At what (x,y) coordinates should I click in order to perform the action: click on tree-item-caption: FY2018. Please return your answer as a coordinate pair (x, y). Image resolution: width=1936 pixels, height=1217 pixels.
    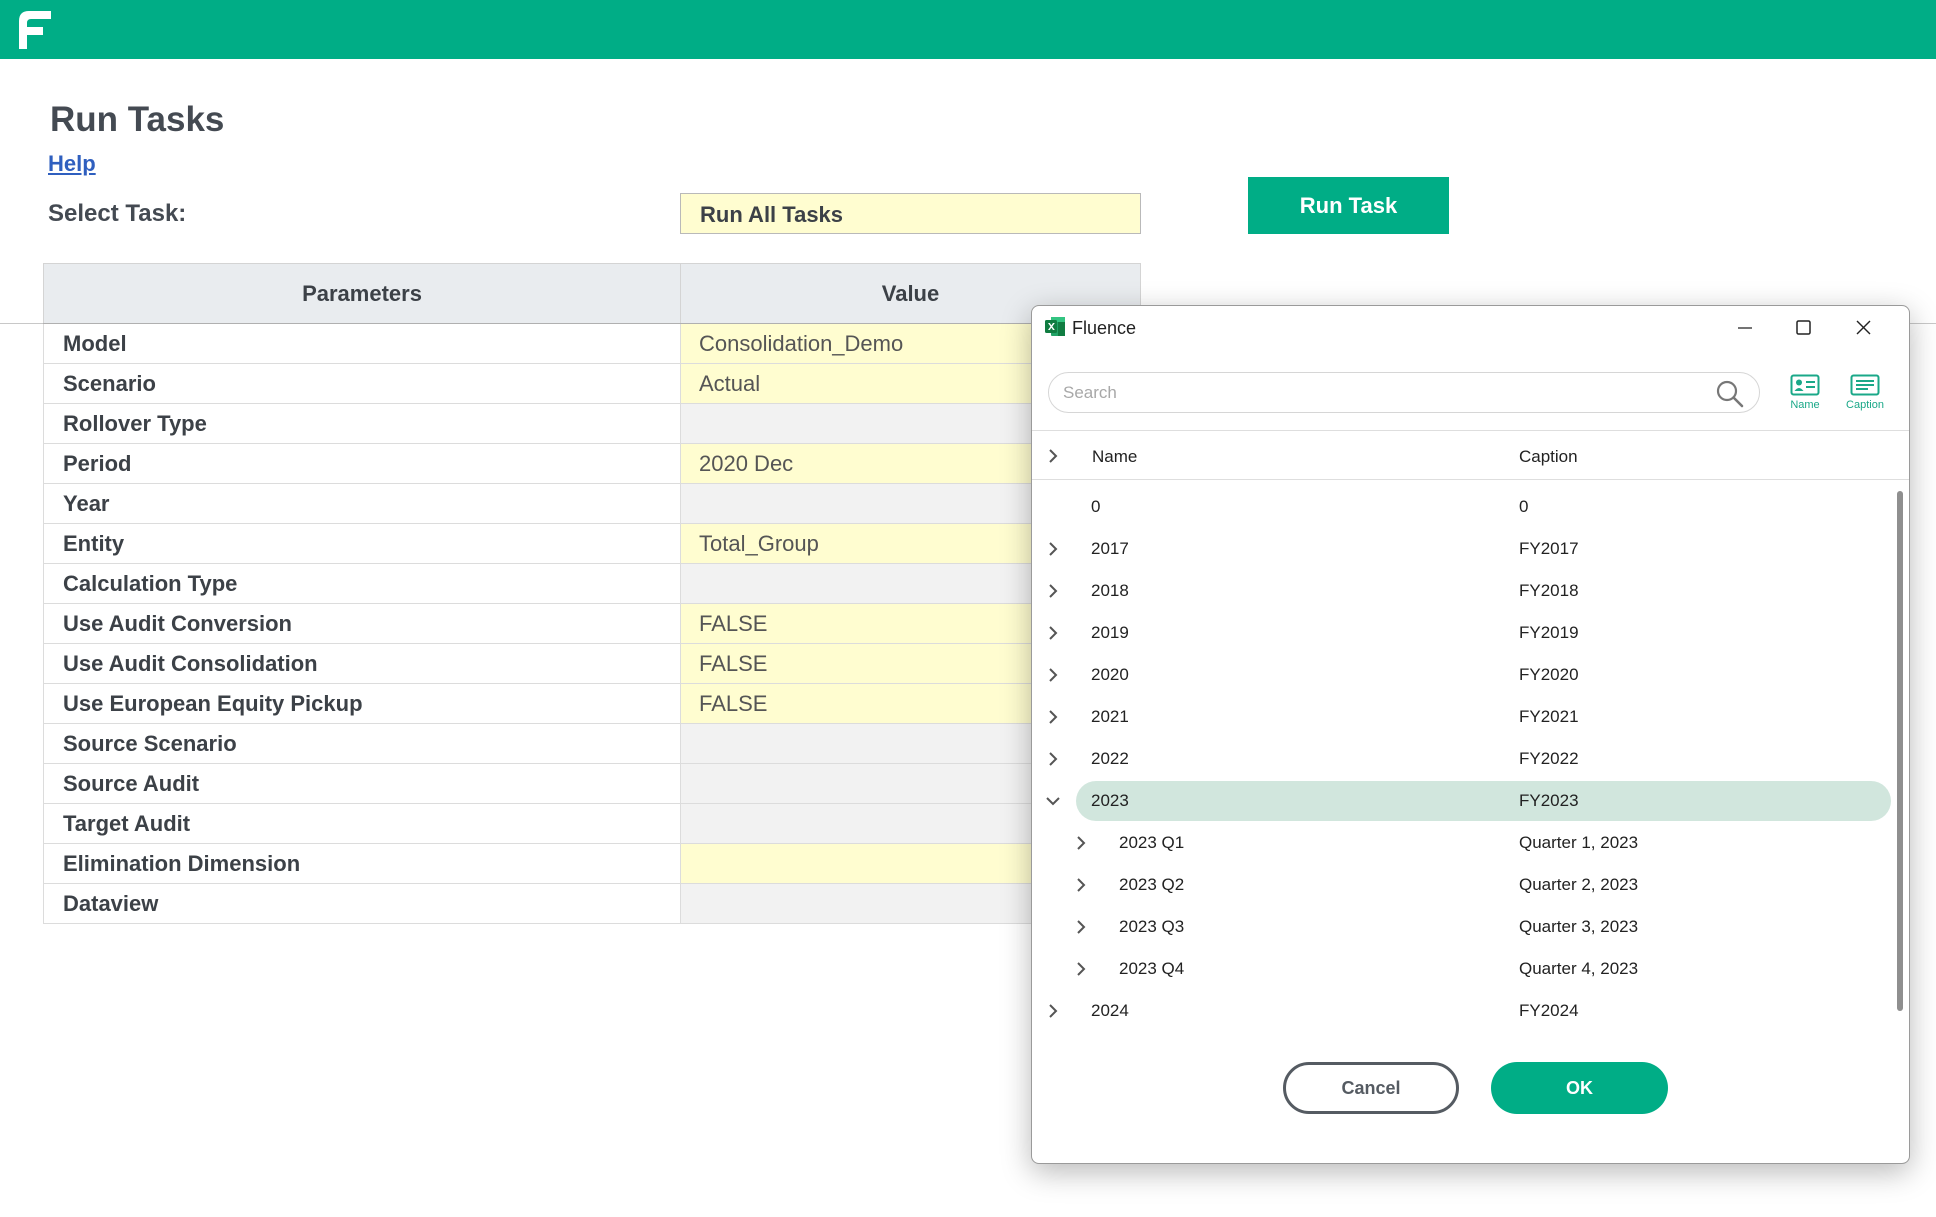
    Looking at the image, I should click on (1549, 590).